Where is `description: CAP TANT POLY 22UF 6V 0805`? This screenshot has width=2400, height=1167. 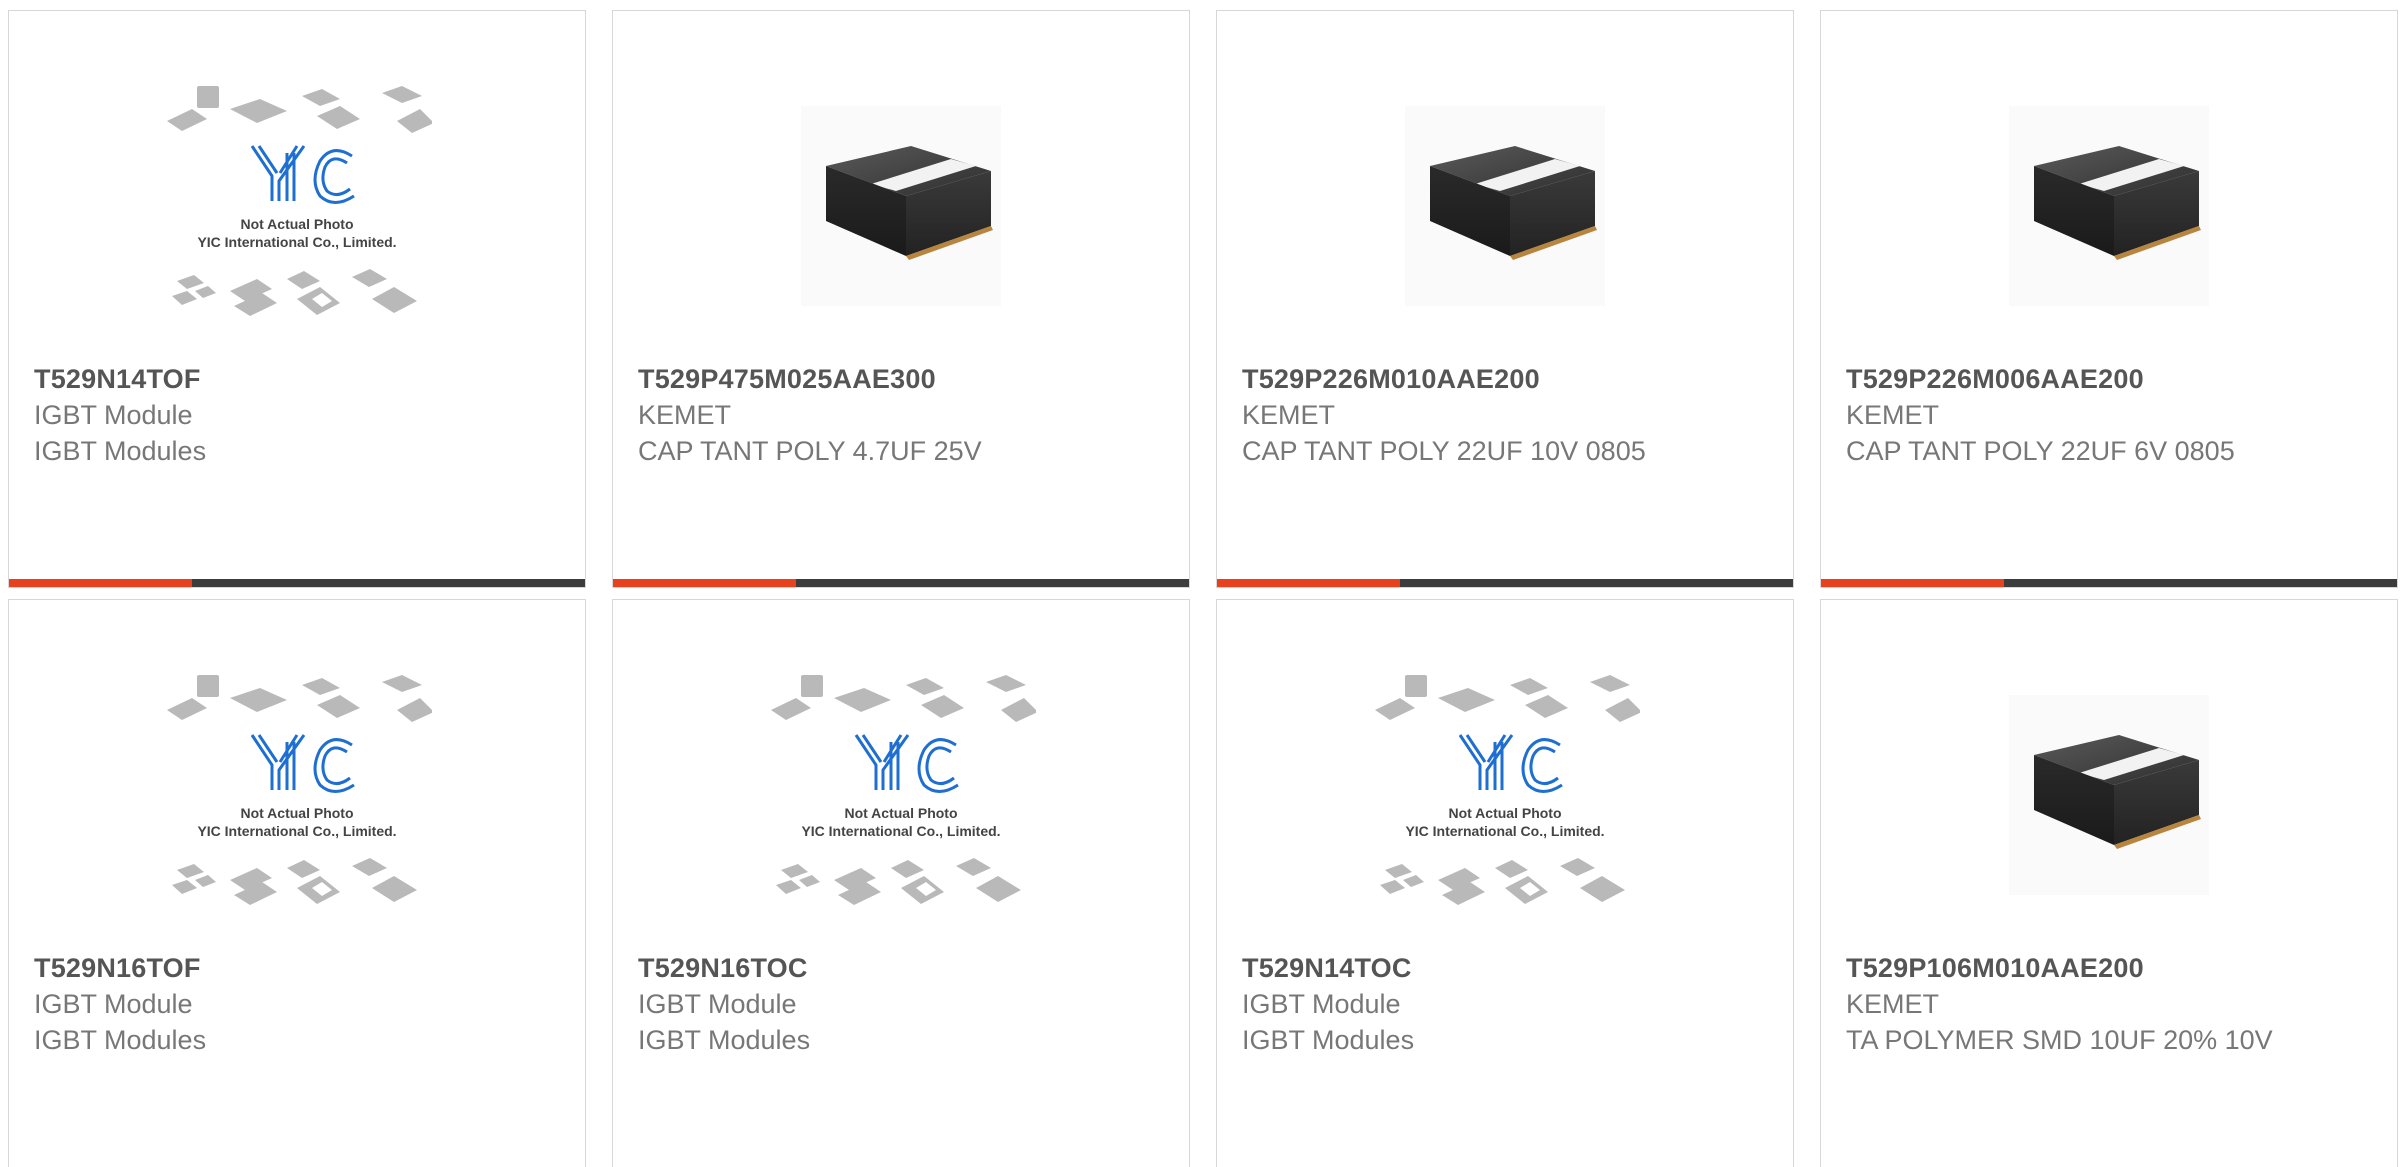
description: CAP TANT POLY 22UF 6V 0805 is located at coordinates (2040, 451).